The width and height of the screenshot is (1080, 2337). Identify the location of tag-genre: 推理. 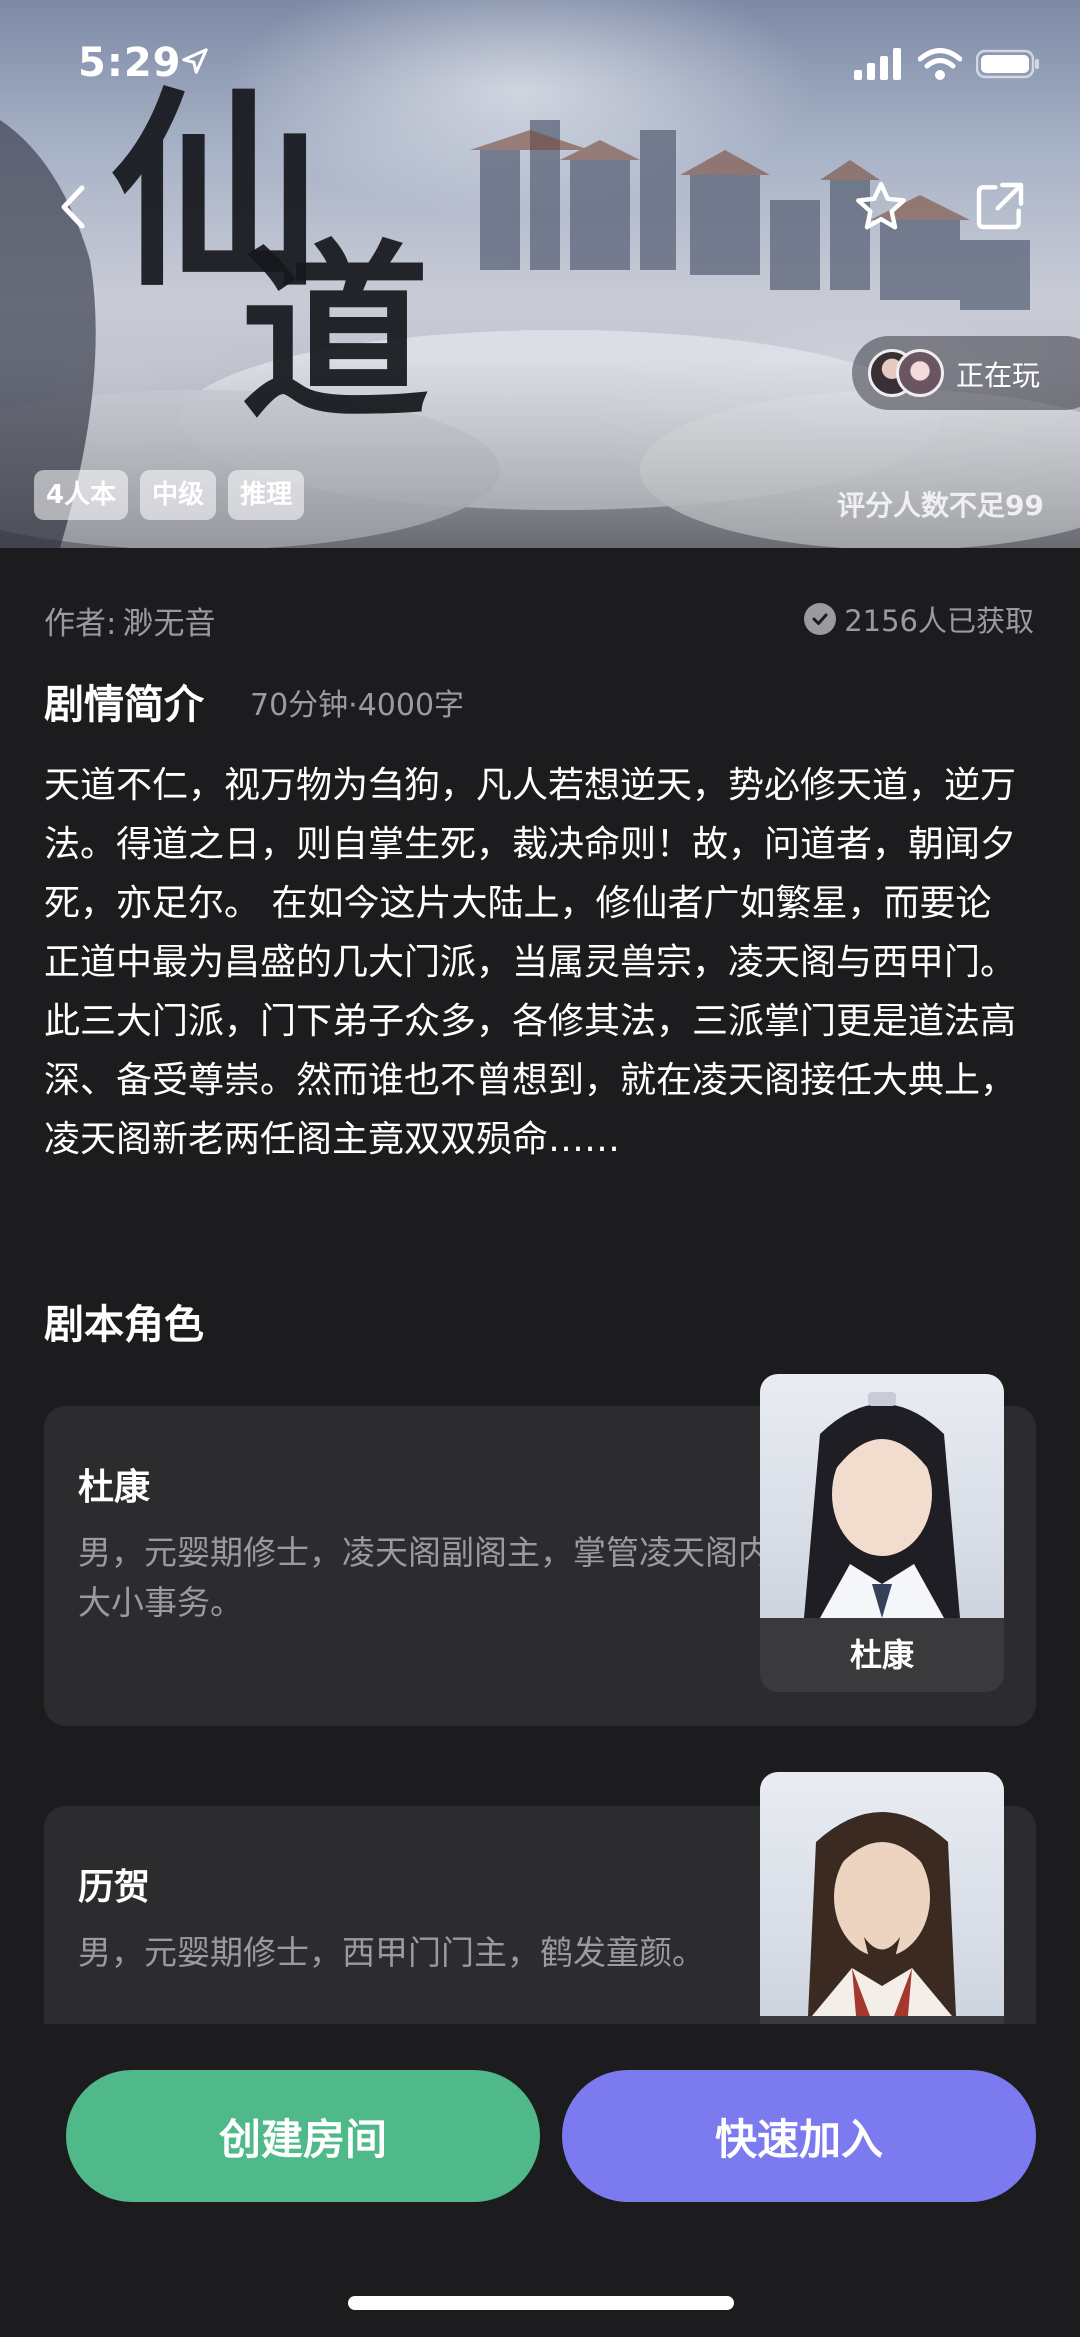
(266, 495).